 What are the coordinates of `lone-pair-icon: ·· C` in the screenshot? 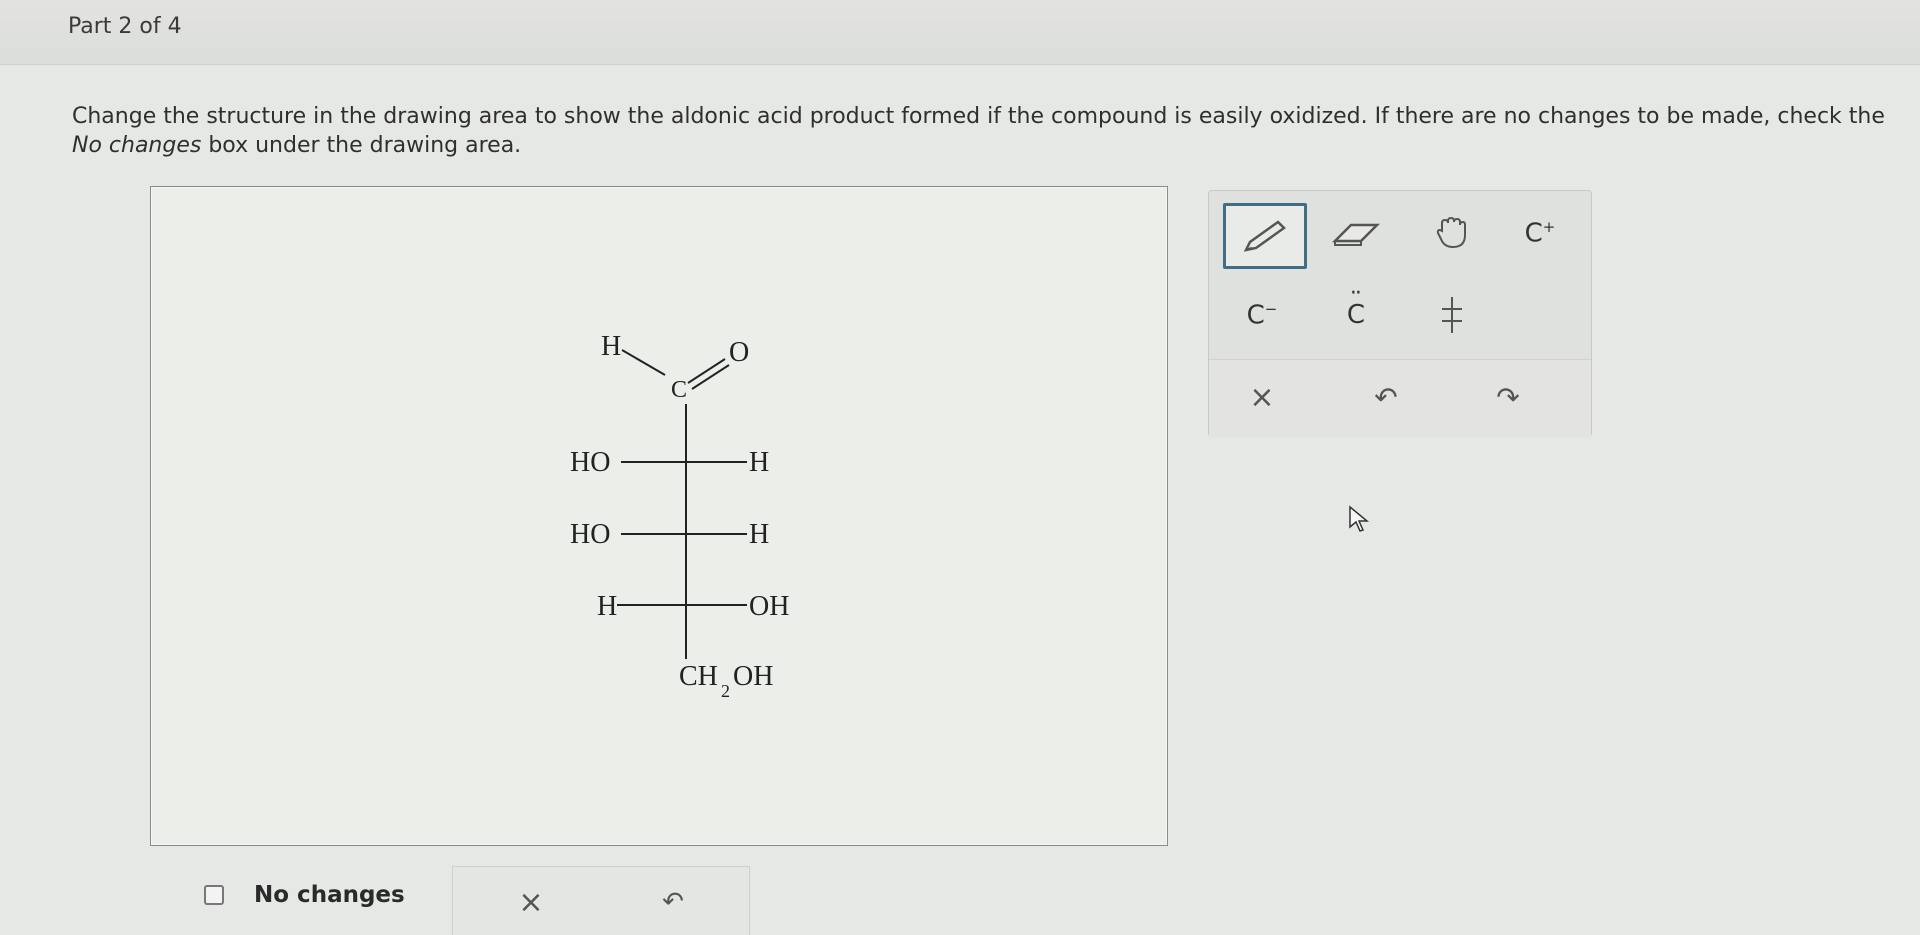 It's located at (1356, 305).